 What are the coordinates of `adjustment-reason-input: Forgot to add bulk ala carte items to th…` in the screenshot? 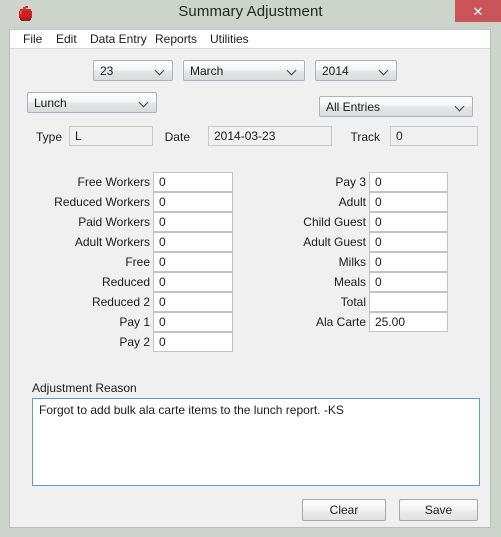 It's located at (256, 442).